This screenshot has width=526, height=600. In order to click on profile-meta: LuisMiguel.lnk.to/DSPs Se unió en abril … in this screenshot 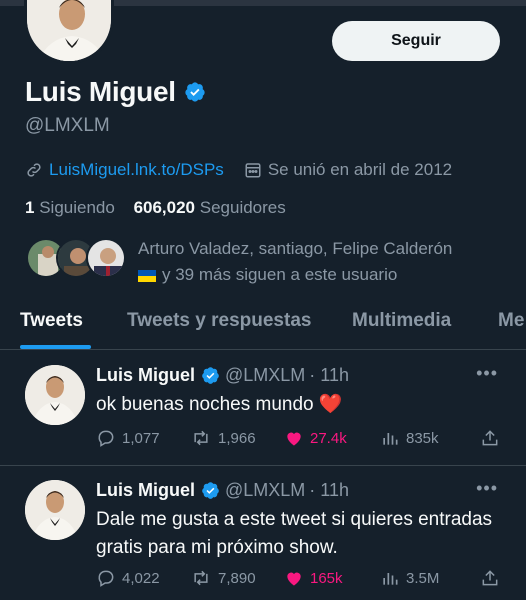, I will do `click(238, 170)`.